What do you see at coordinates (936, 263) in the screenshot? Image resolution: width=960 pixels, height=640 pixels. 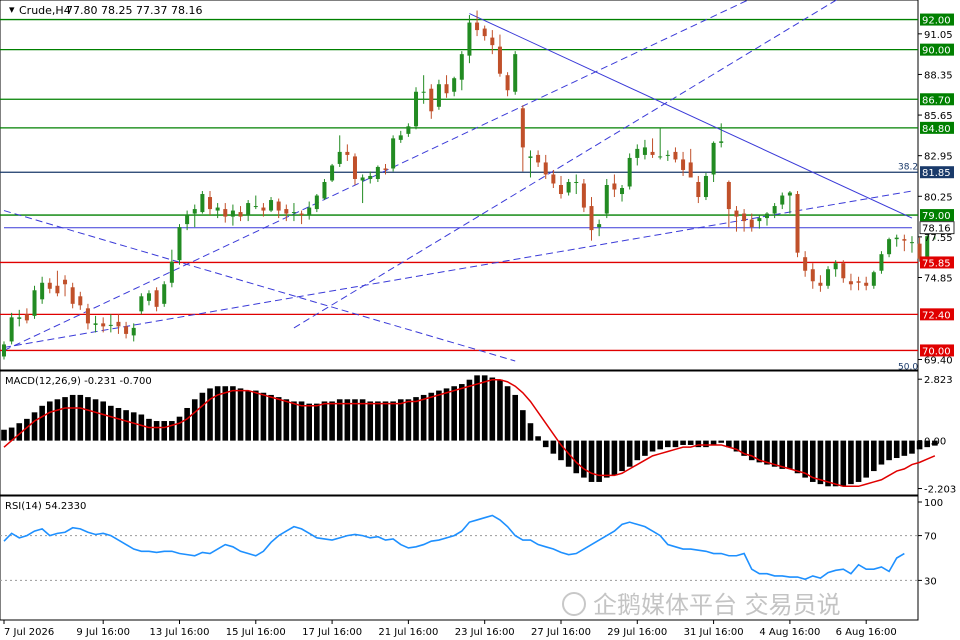 I see `level-price-label: 75.85` at bounding box center [936, 263].